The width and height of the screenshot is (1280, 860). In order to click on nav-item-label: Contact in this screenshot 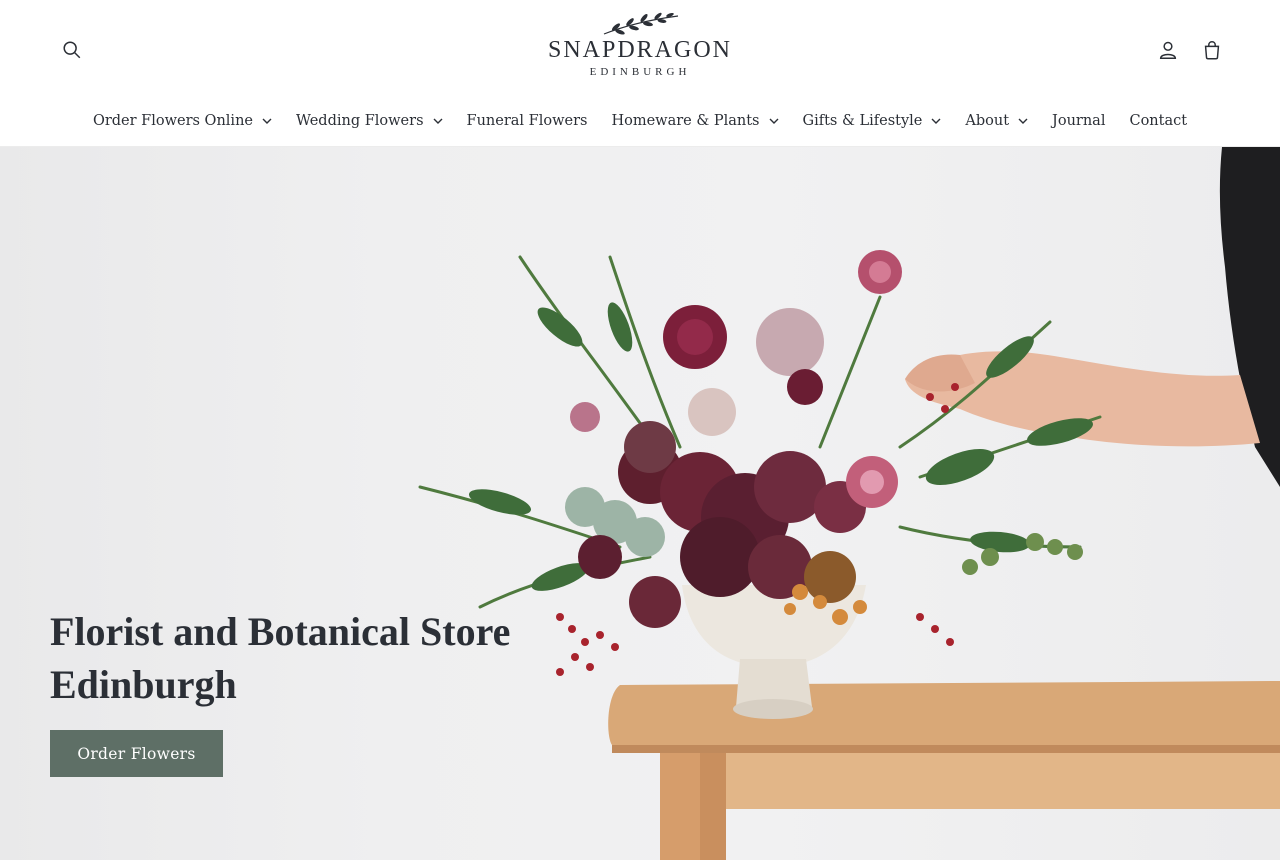, I will do `click(1158, 121)`.